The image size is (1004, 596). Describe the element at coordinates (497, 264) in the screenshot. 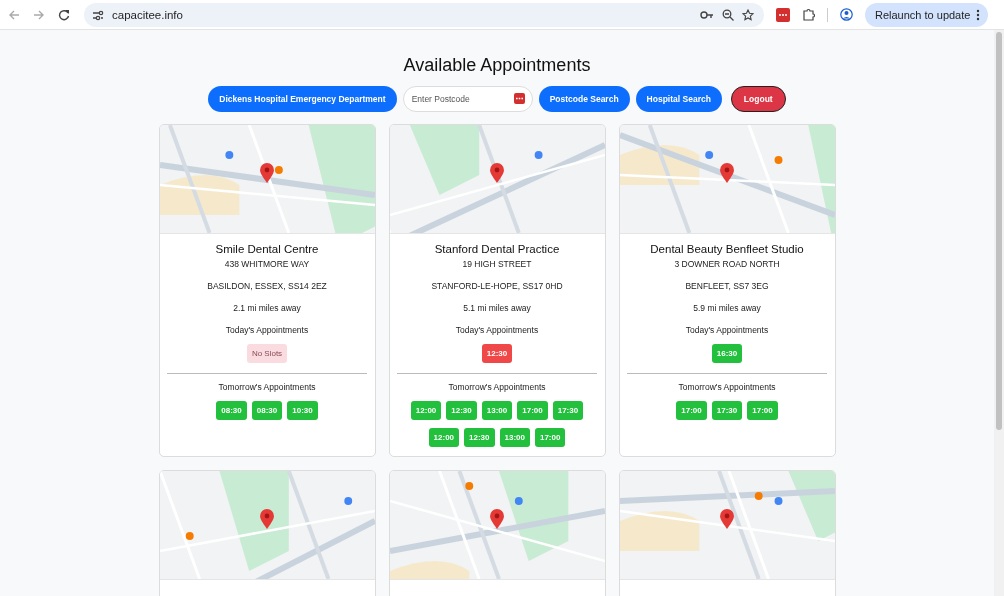

I see `address-line: 19 HIGH STREET` at that location.